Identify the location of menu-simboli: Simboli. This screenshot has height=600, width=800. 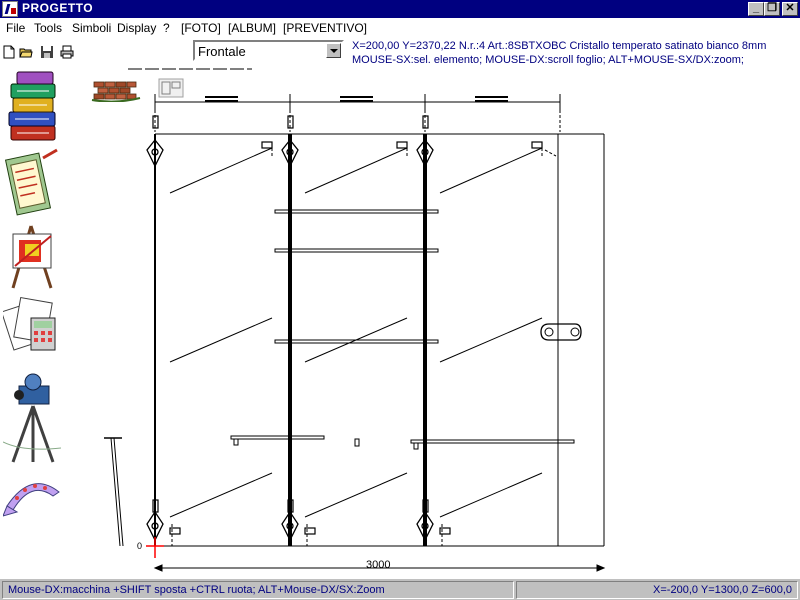
(91, 28).